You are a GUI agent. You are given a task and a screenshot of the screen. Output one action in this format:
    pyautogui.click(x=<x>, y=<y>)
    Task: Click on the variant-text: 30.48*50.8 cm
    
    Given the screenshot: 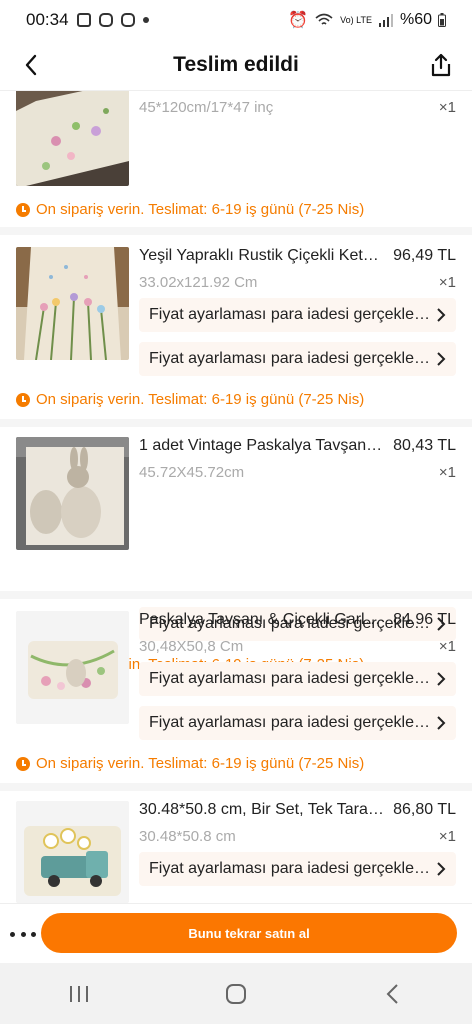 What is the action you would take?
    pyautogui.click(x=187, y=836)
    